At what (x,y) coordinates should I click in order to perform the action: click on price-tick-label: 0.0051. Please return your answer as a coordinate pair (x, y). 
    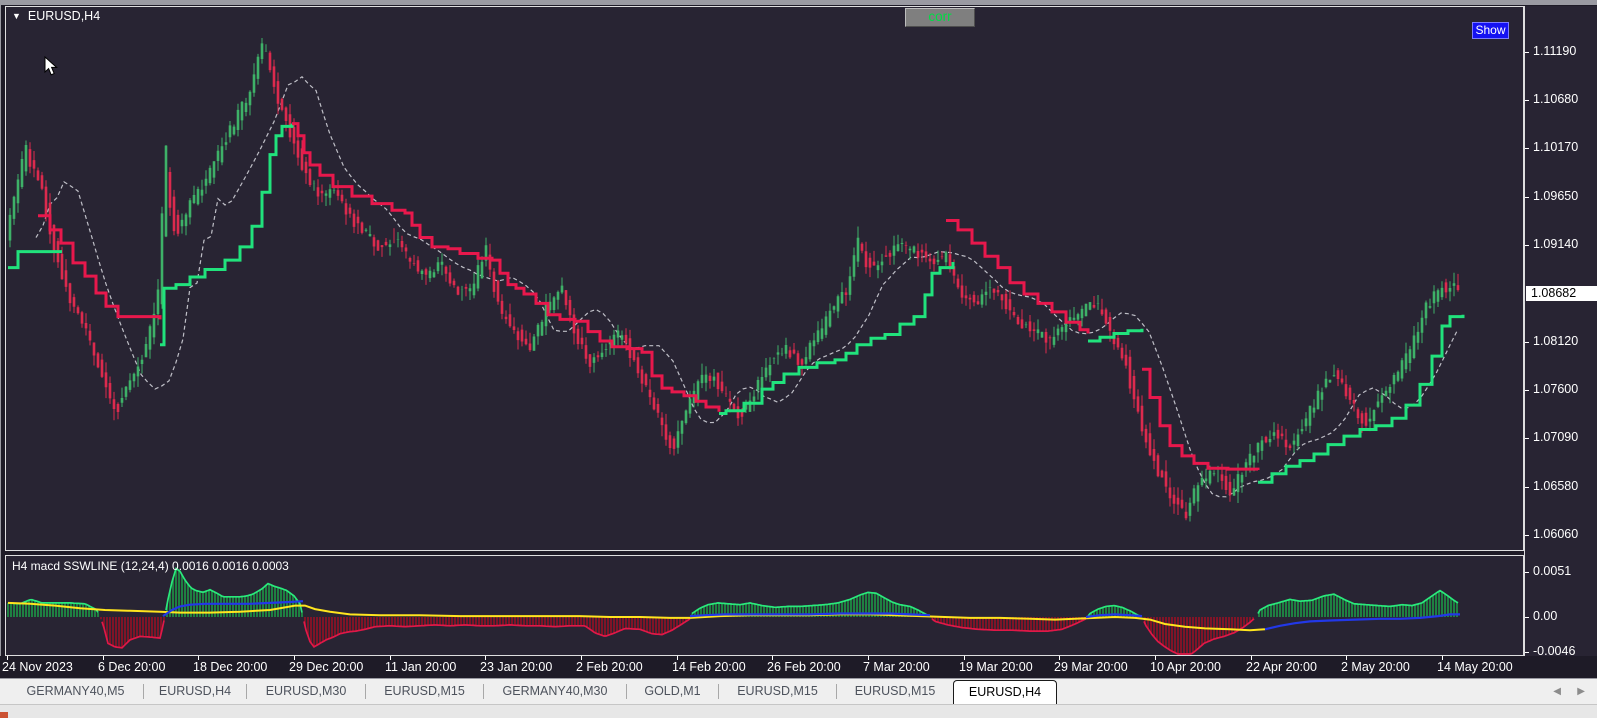
    Looking at the image, I should click on (1552, 571).